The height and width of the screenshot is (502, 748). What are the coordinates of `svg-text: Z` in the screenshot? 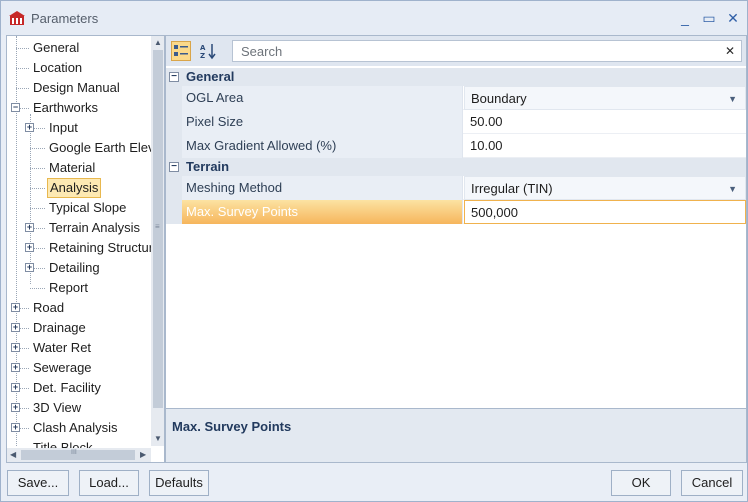 It's located at (202, 56).